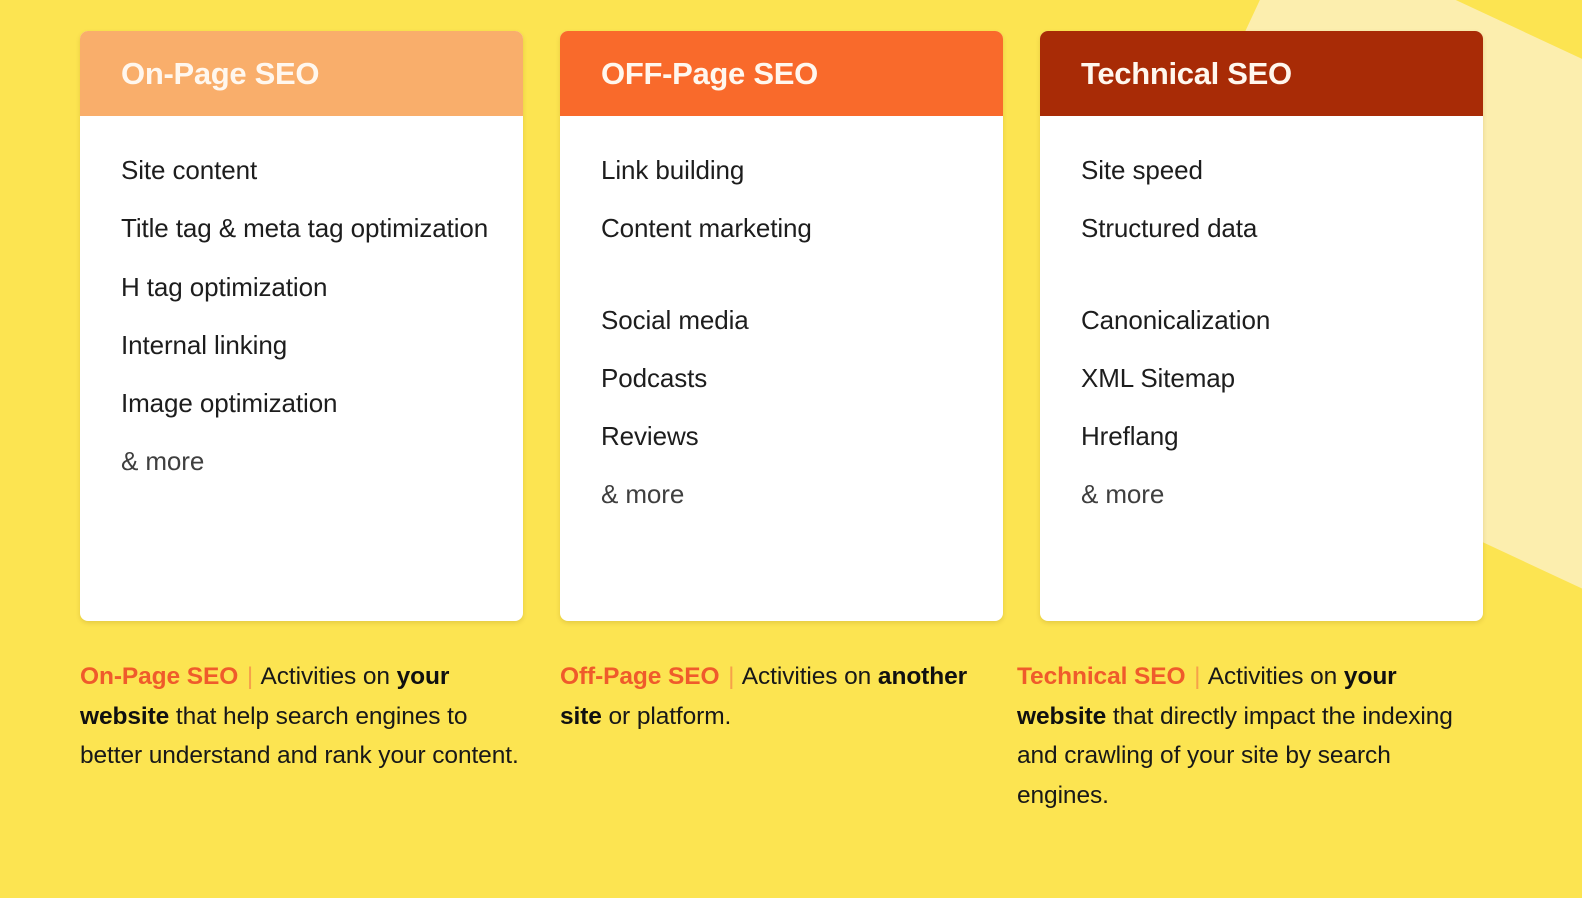 This screenshot has height=898, width=1582. I want to click on card-title-technical: Technical SEO, so click(1186, 73).